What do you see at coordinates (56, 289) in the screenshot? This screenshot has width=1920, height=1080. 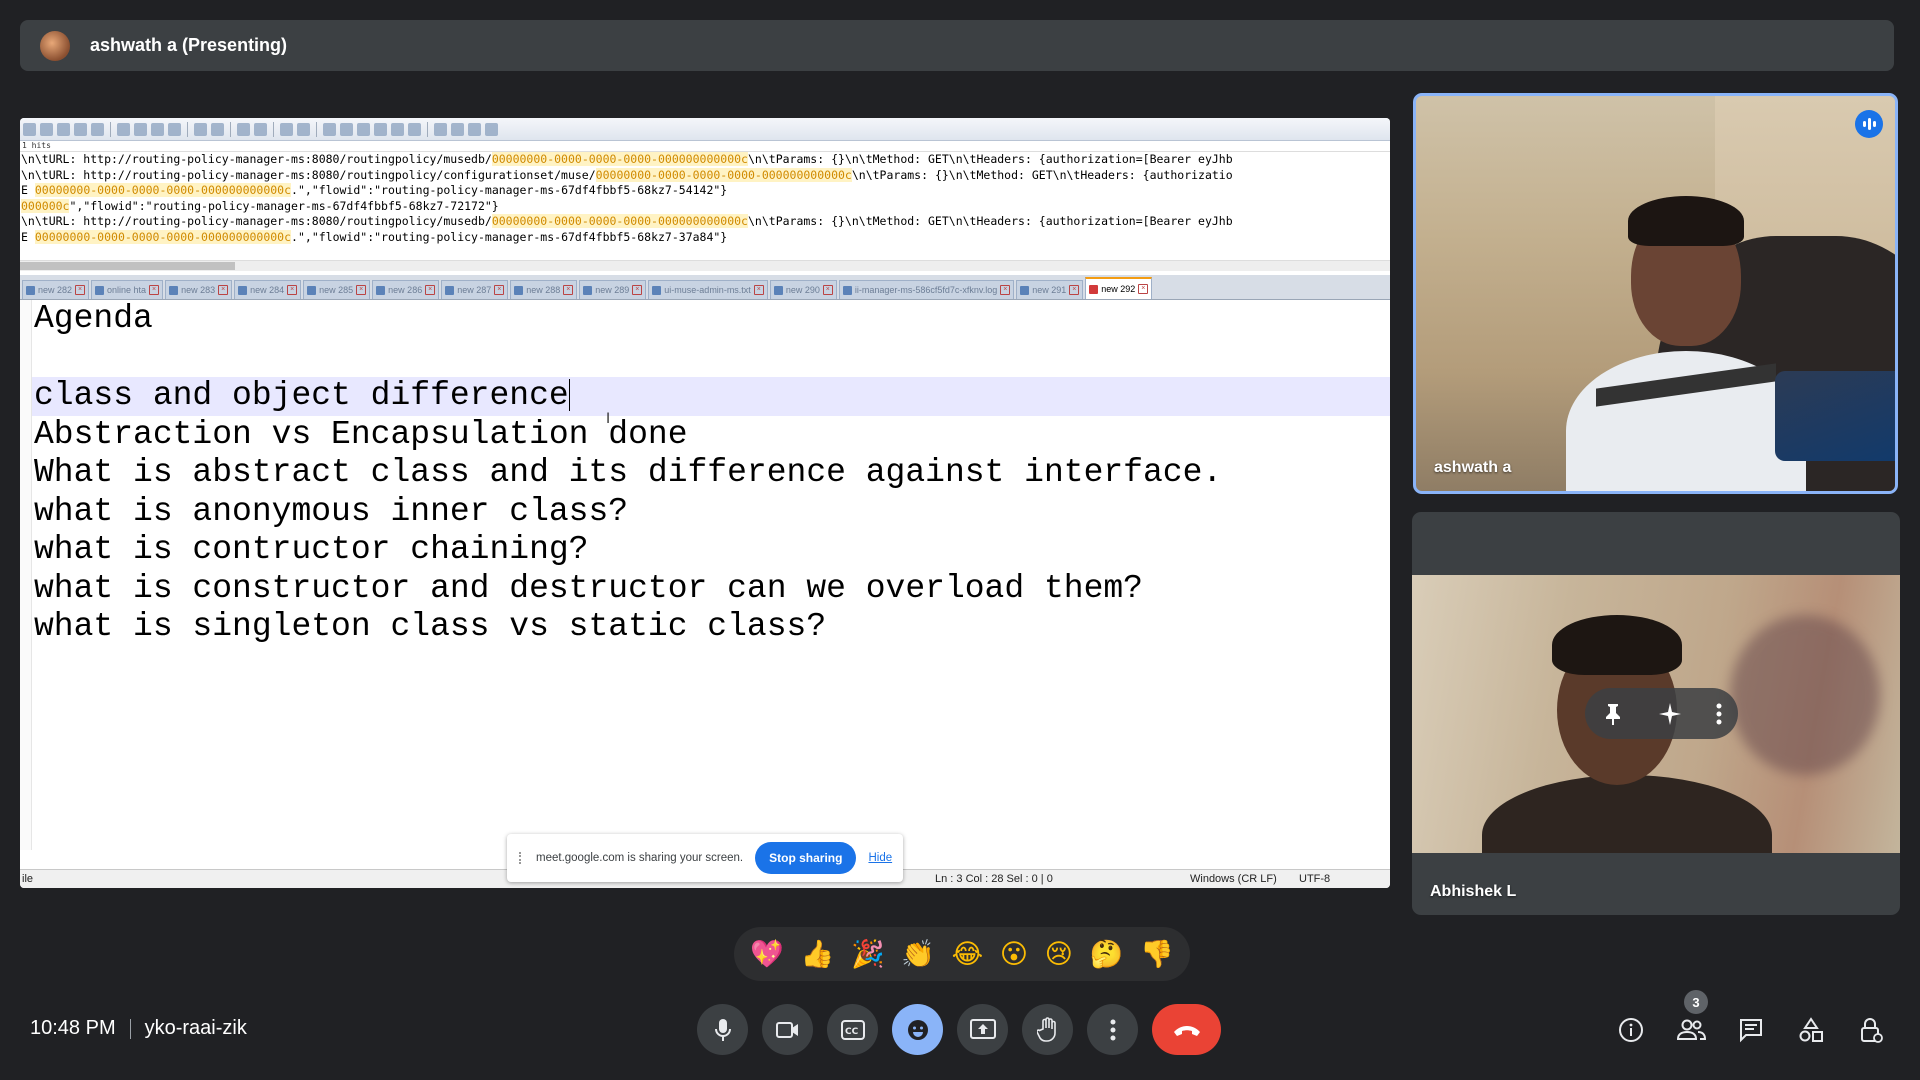 I see `document-tab: new 282 ×` at bounding box center [56, 289].